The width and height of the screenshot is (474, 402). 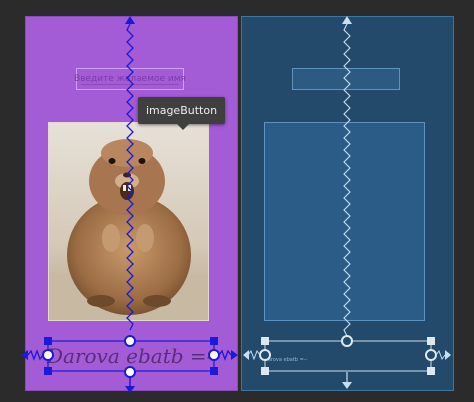 What do you see at coordinates (48, 355) in the screenshot?
I see `anchor-left-icon` at bounding box center [48, 355].